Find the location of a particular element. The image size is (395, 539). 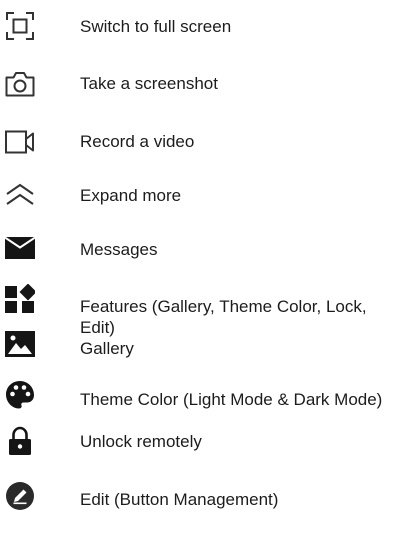

legend-label: Theme Color (Light Mode & Dark Mode) is located at coordinates (231, 399).